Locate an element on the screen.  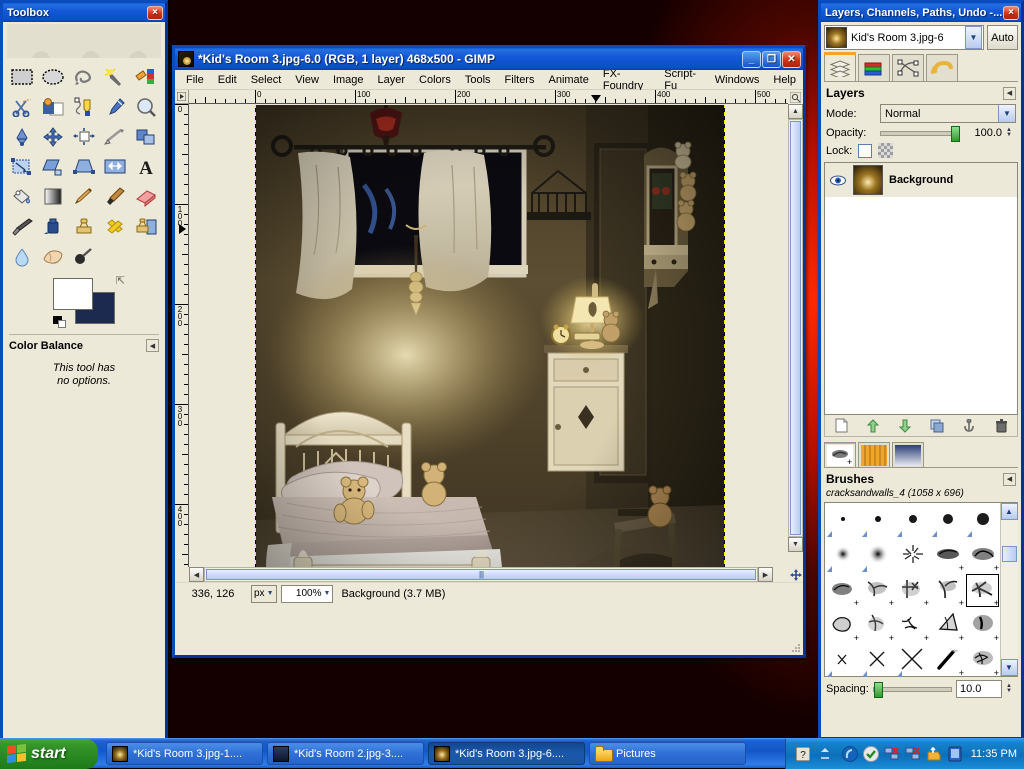
start-button: start is located at coordinates (49, 754).